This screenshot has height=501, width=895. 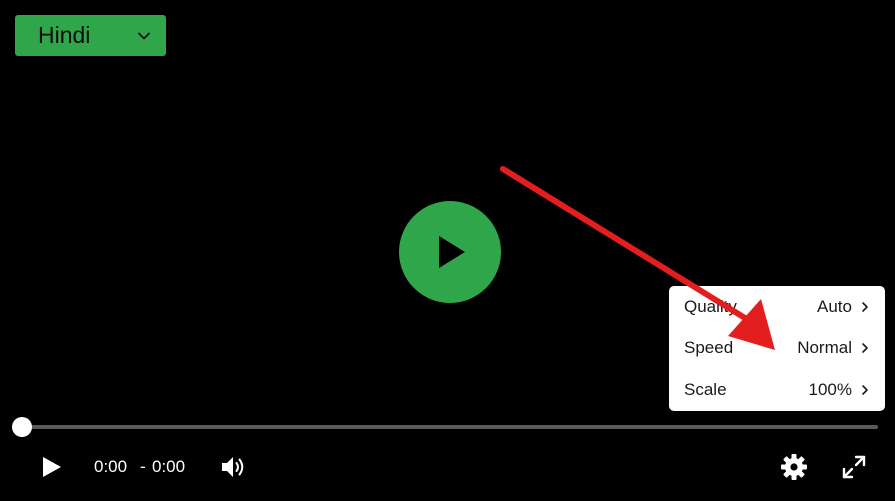 I want to click on big-play-button, so click(x=450, y=252).